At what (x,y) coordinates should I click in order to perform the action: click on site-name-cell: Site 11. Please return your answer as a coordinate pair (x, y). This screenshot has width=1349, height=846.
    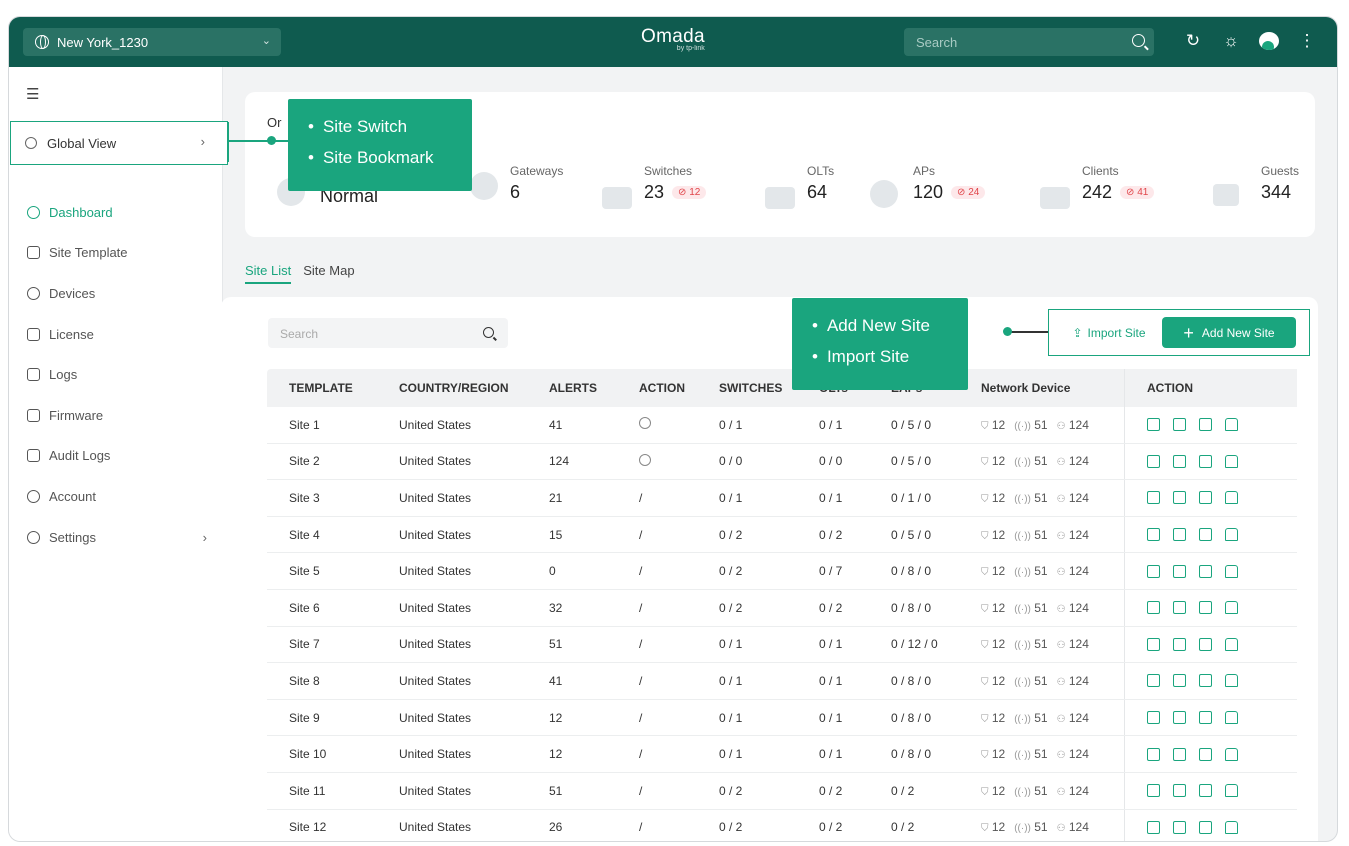
    Looking at the image, I should click on (322, 791).